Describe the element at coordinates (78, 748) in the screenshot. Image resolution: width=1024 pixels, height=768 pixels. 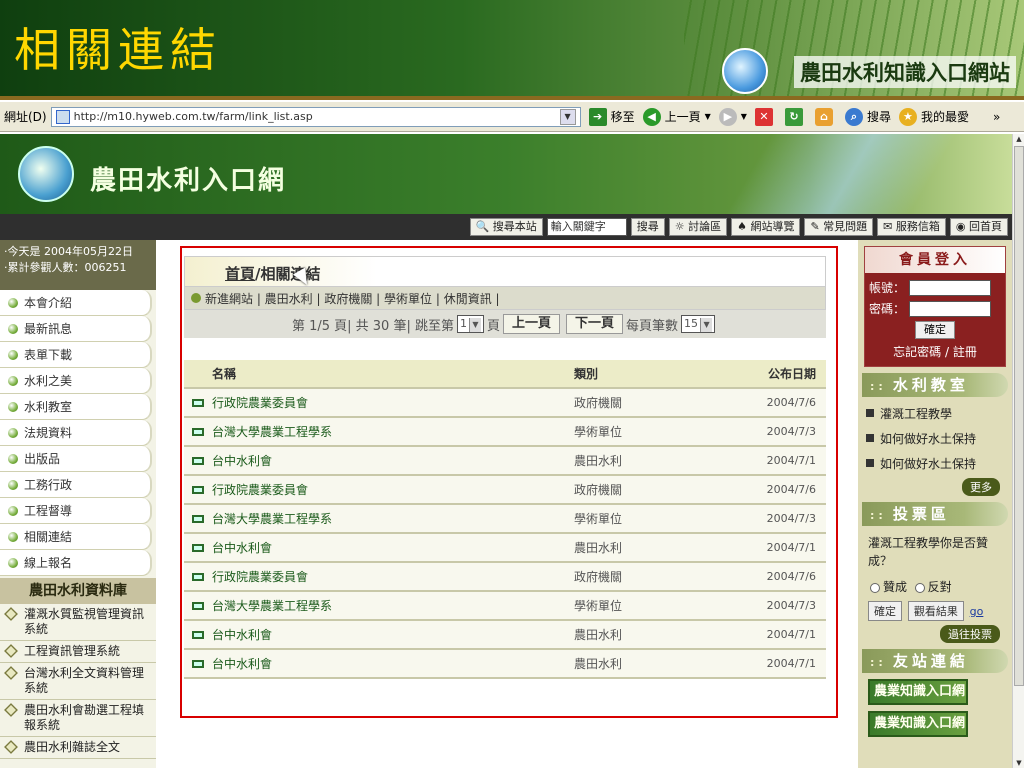
I see `db-item-magazine: 農田水利雜誌全文` at that location.